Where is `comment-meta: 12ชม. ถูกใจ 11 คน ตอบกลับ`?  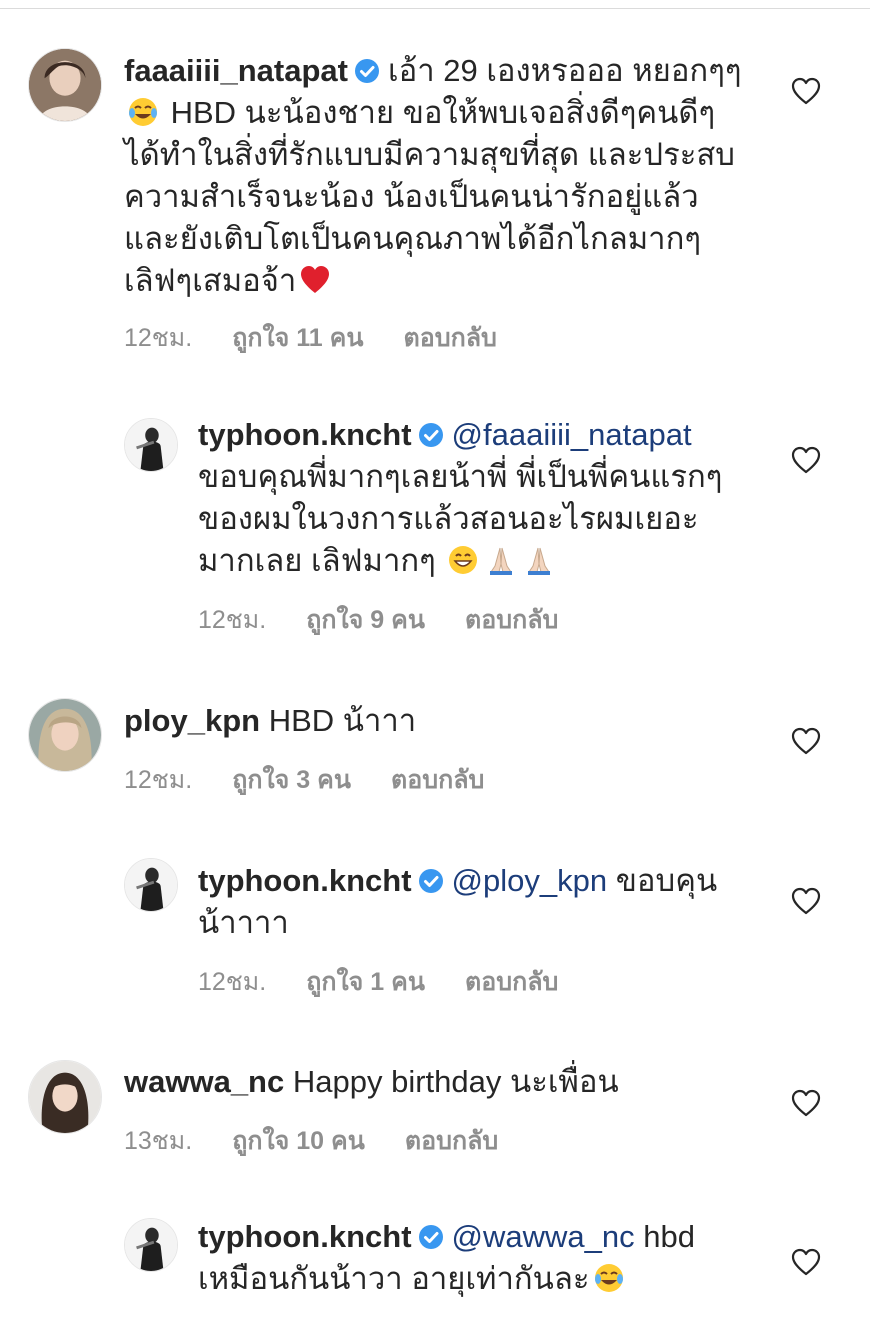
comment-meta: 12ชม. ถูกใจ 11 คน ตอบกลับ is located at coordinates (310, 338).